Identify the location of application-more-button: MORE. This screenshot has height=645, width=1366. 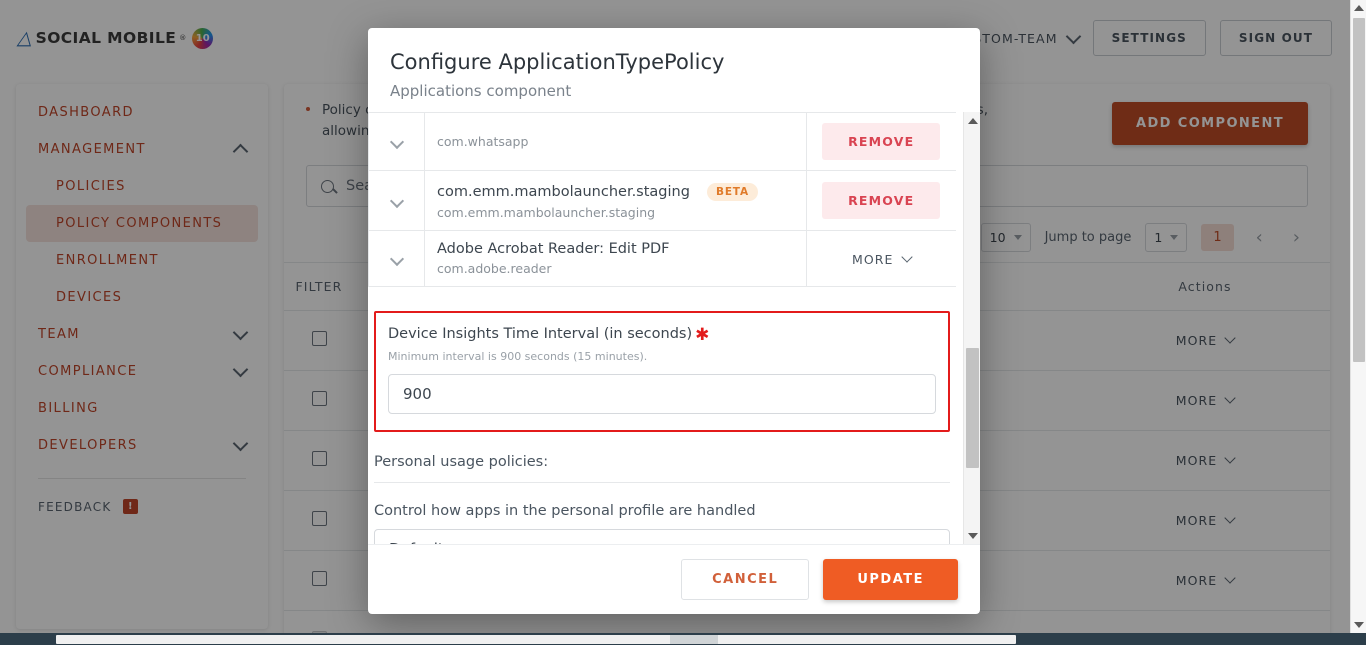
(882, 259).